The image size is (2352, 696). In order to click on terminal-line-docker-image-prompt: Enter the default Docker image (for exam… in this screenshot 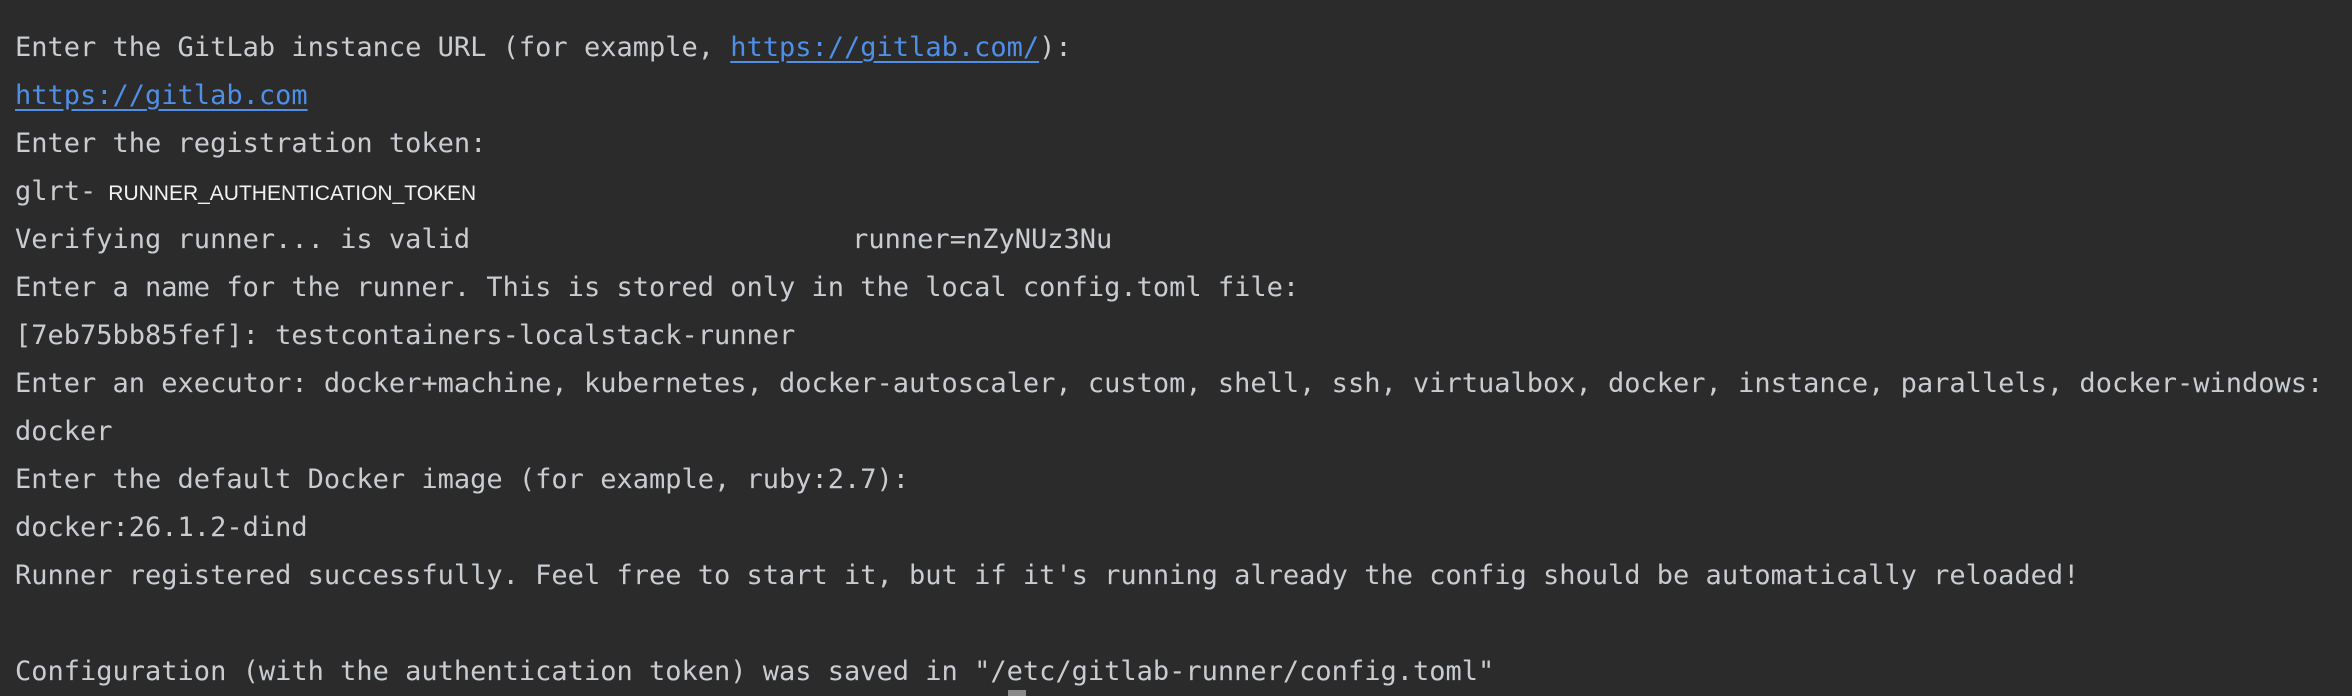, I will do `click(462, 479)`.